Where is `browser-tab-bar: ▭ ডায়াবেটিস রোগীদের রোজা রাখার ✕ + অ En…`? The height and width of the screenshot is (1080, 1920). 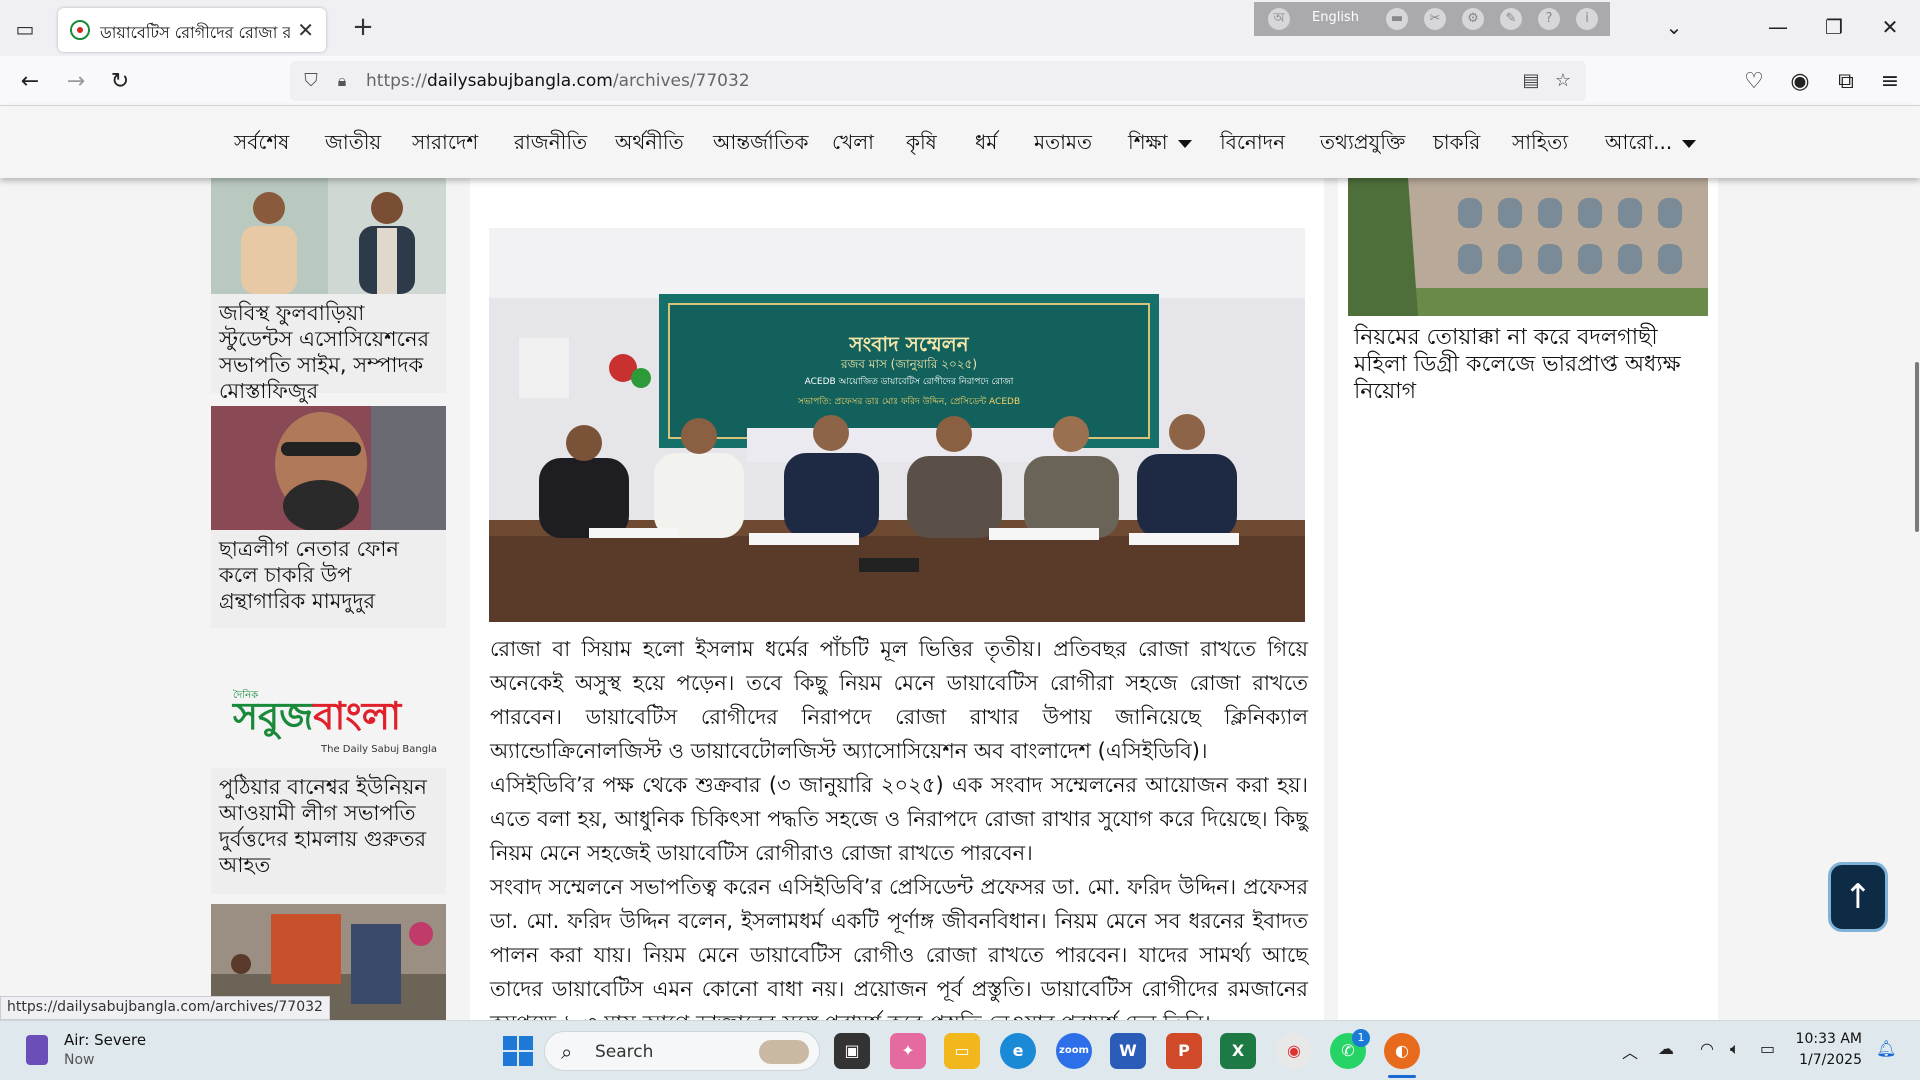
browser-tab-bar: ▭ ডায়াবেটিস রোগীদের রোজা রাখার ✕ + অ En… is located at coordinates (960, 28).